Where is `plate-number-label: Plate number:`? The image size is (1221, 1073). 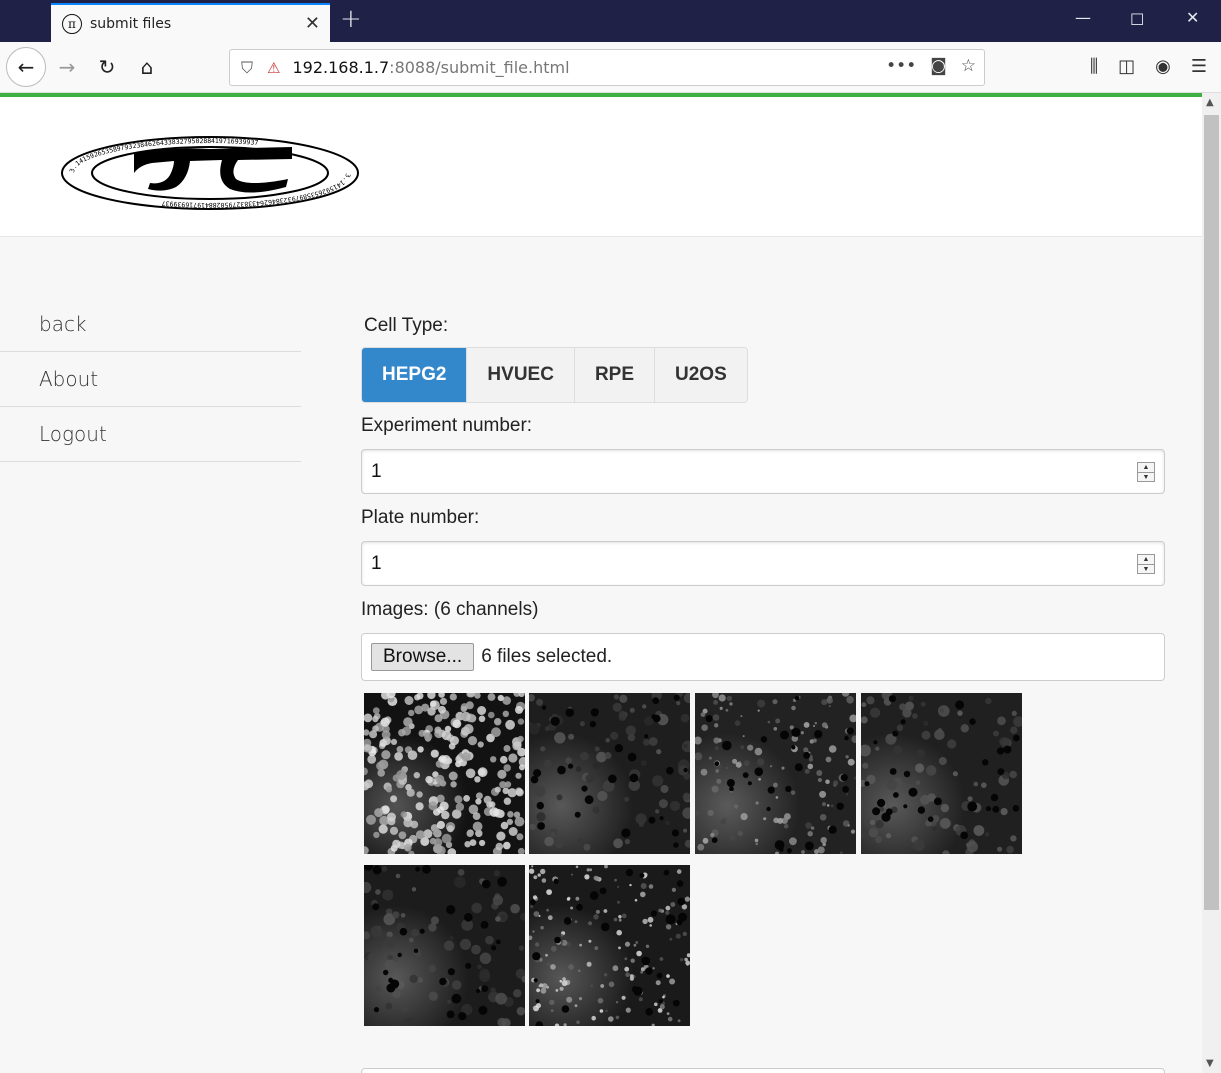 plate-number-label: Plate number: is located at coordinates (420, 517).